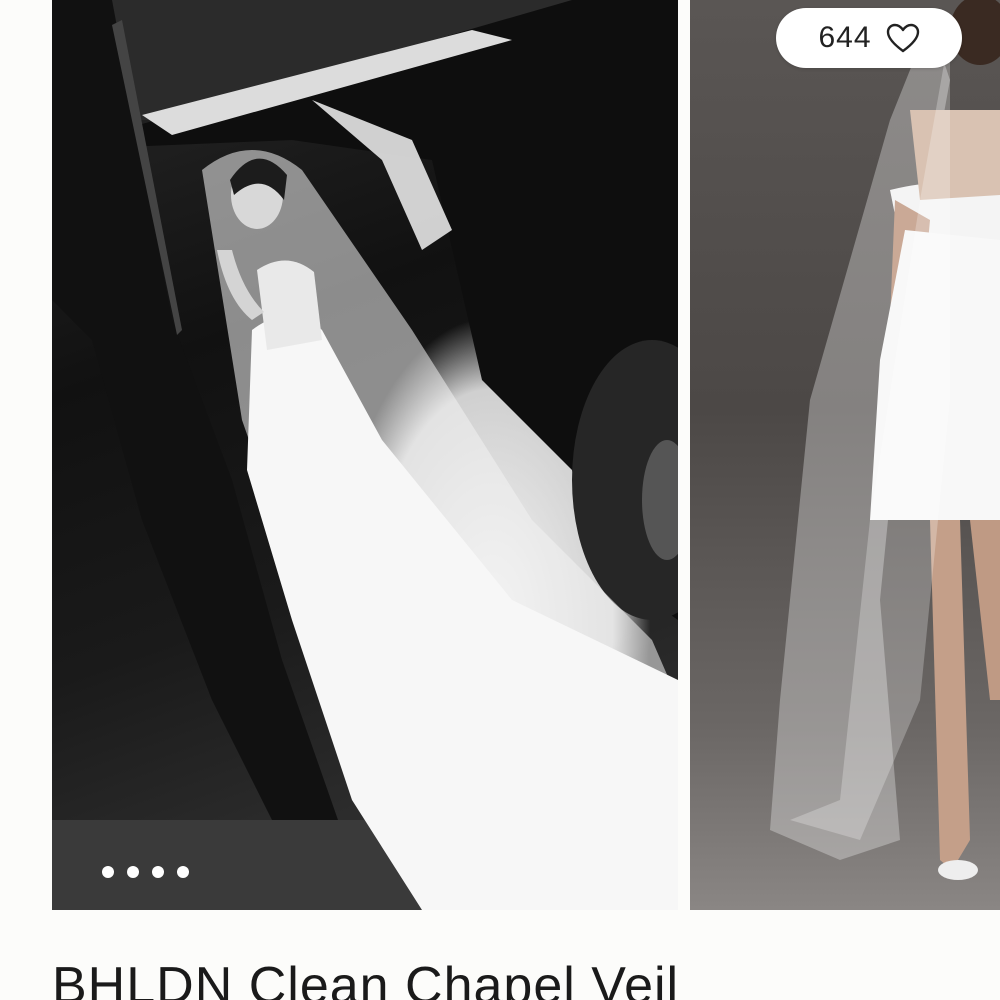 This screenshot has height=1000, width=1000. I want to click on carousel-pagination, so click(145, 872).